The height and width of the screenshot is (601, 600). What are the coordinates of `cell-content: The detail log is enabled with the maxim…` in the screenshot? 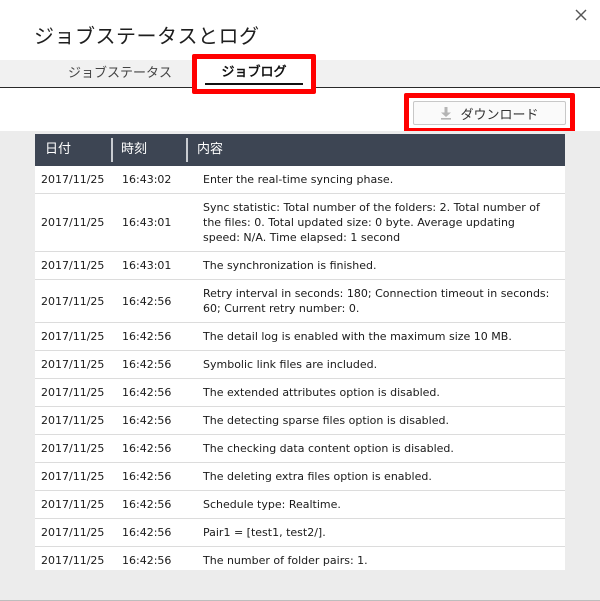 It's located at (357, 336).